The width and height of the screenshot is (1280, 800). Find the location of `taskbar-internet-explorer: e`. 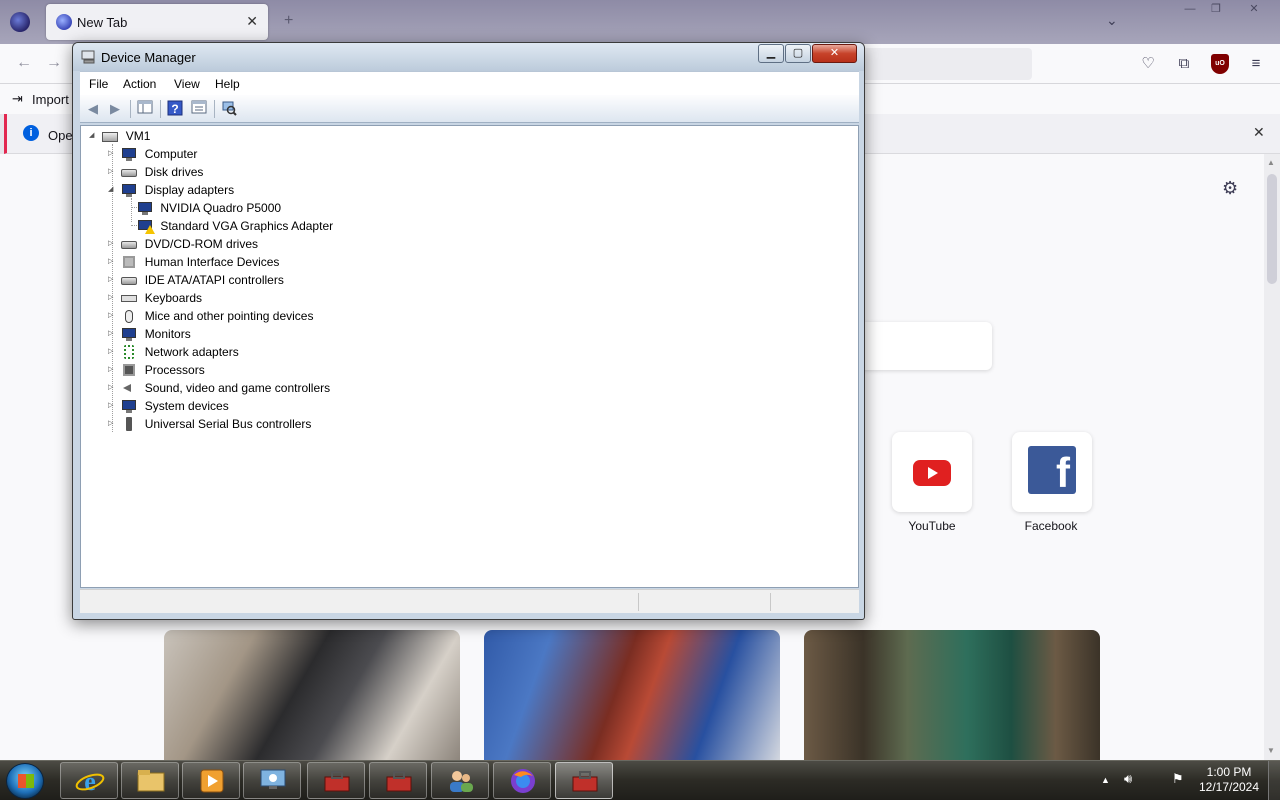

taskbar-internet-explorer: e is located at coordinates (89, 780).